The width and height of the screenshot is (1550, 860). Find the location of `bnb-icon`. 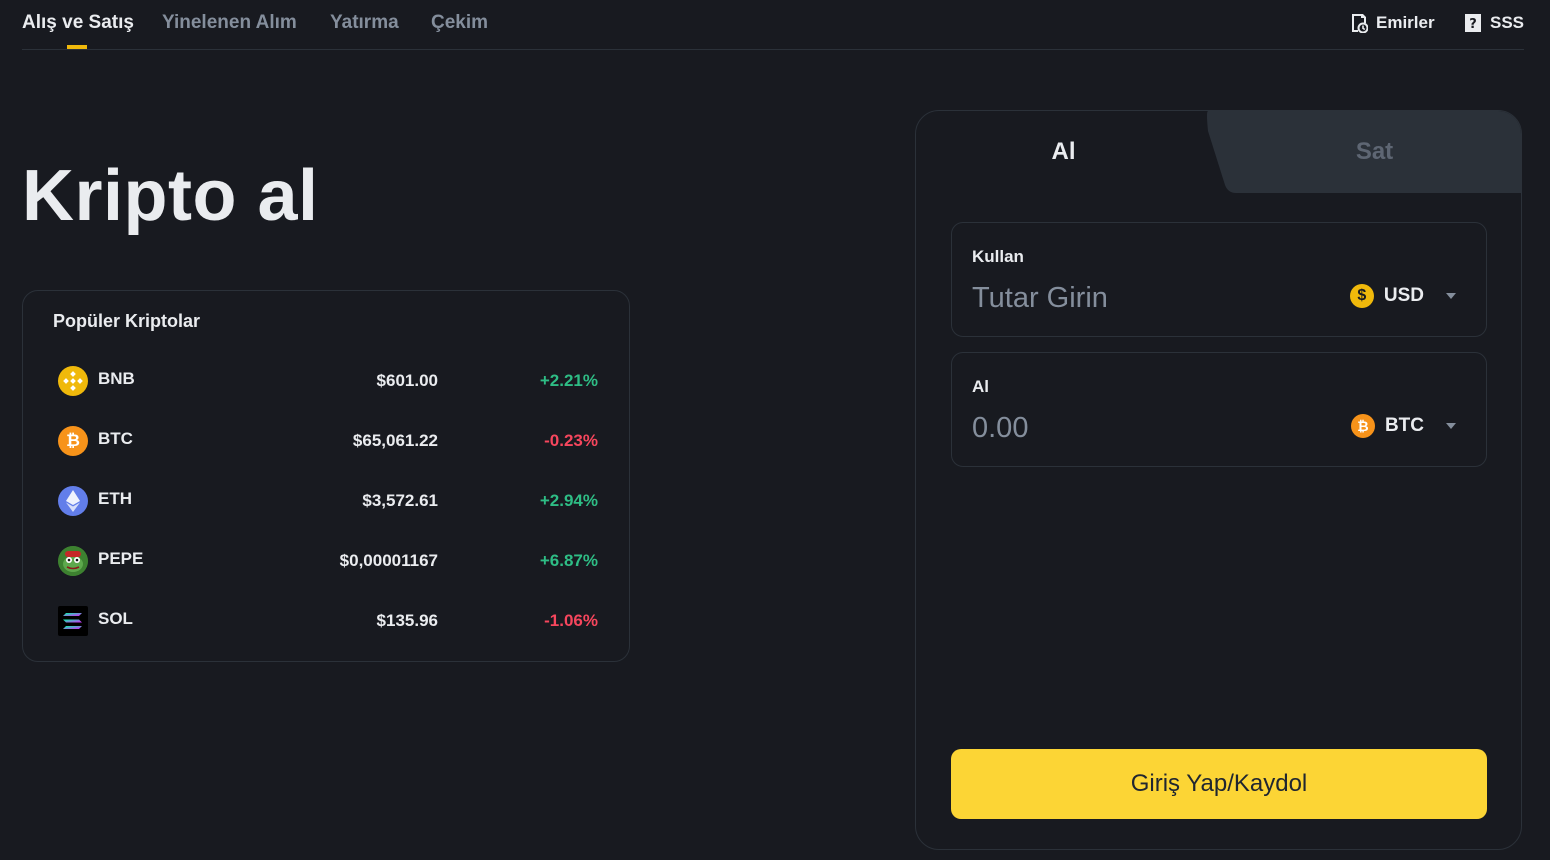

bnb-icon is located at coordinates (73, 381).